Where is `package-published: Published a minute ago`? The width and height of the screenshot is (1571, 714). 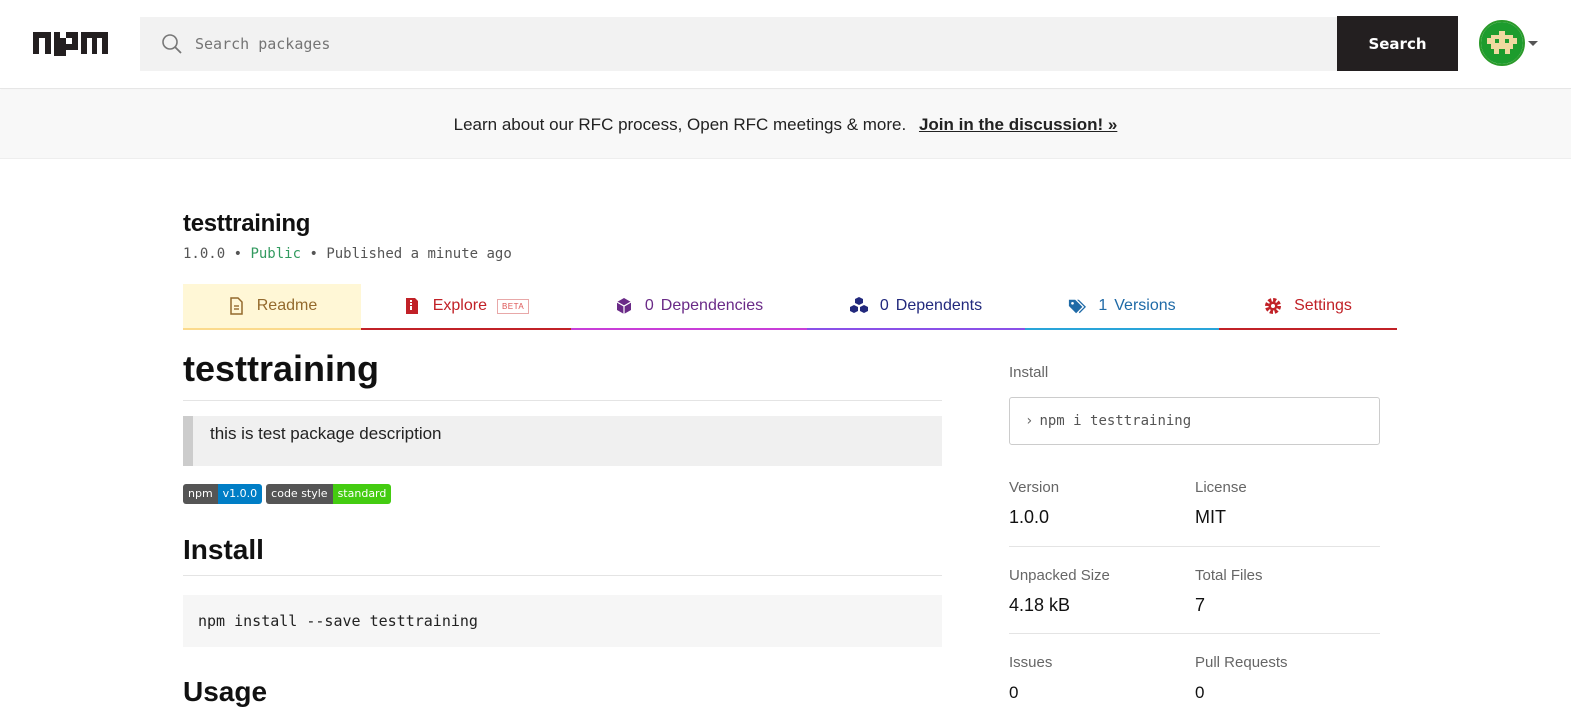
package-published: Published a minute ago is located at coordinates (419, 254).